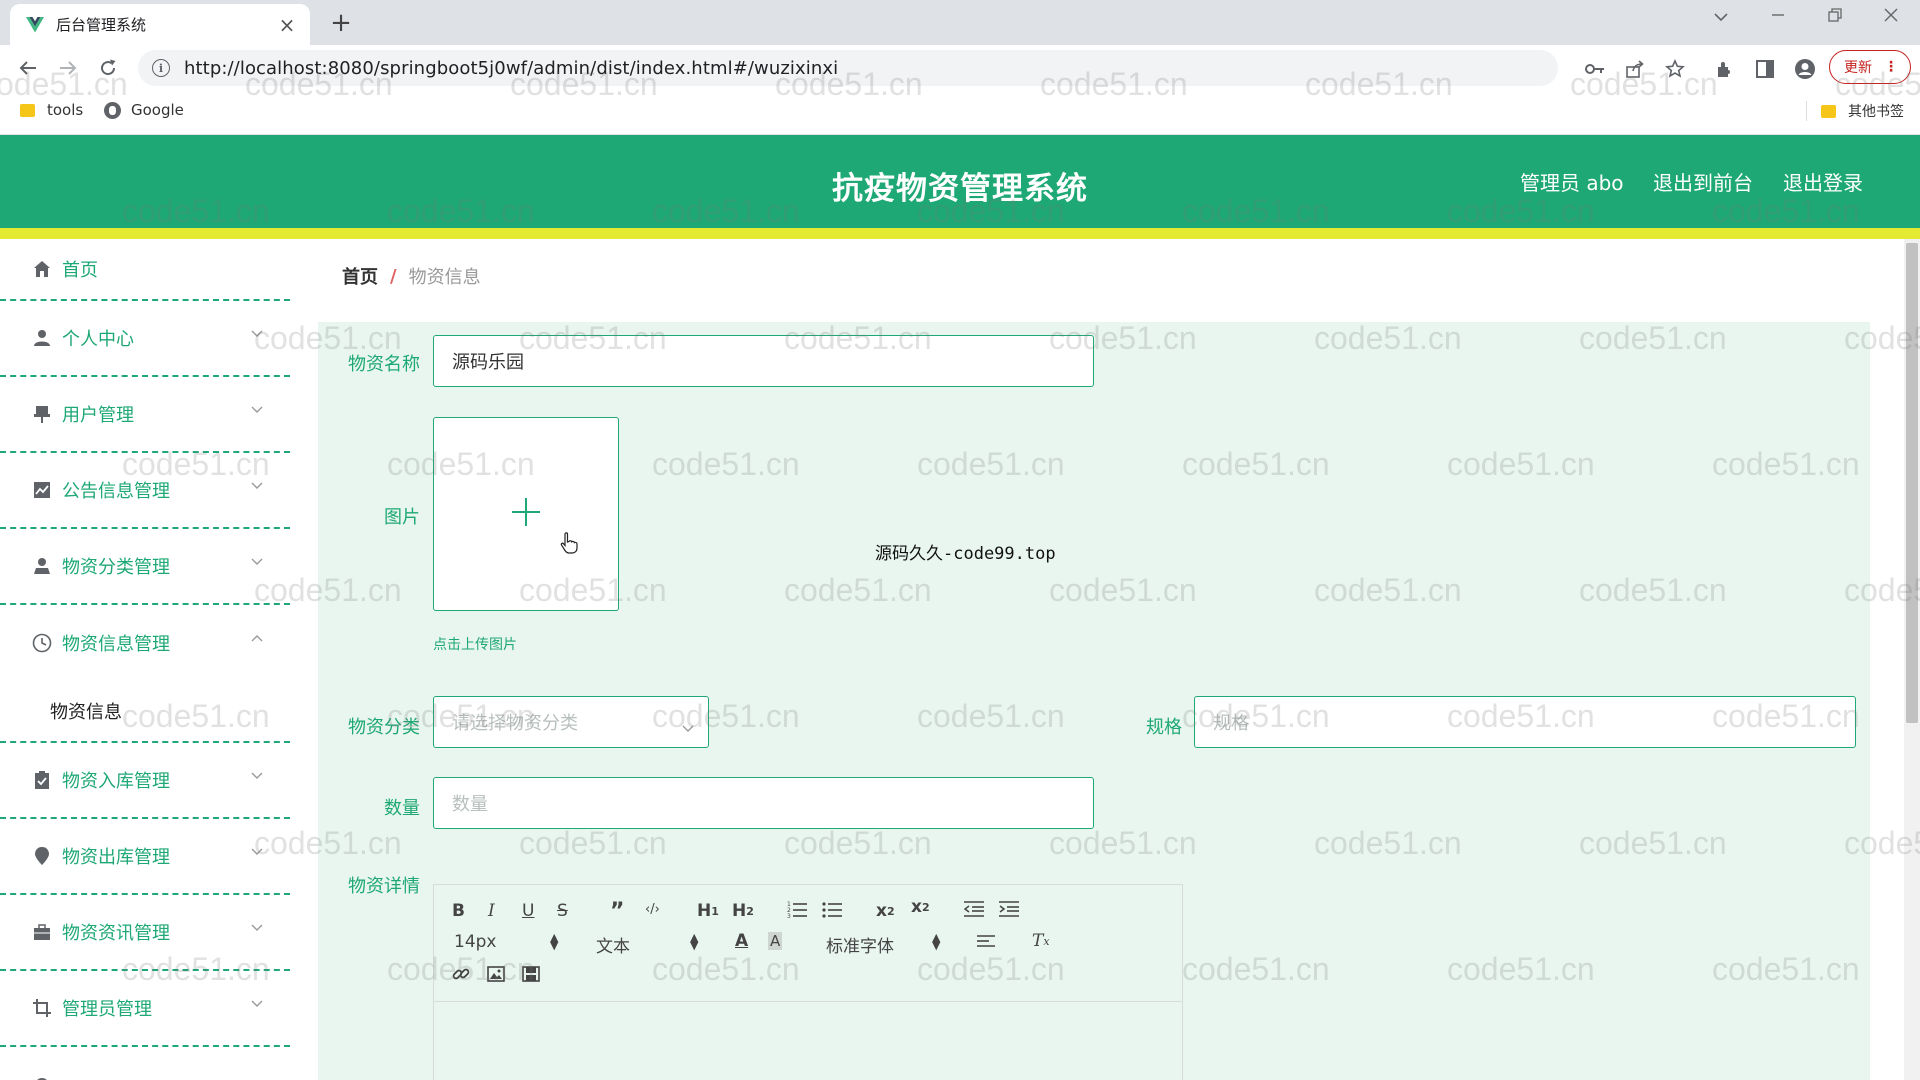 The image size is (1920, 1080). What do you see at coordinates (68, 68) in the screenshot?
I see `forward-icon` at bounding box center [68, 68].